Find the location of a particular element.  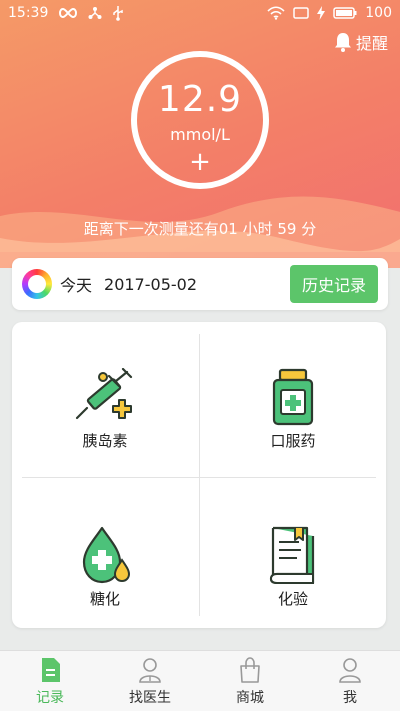

hba1c-cell: 糖化 is located at coordinates (105, 553).